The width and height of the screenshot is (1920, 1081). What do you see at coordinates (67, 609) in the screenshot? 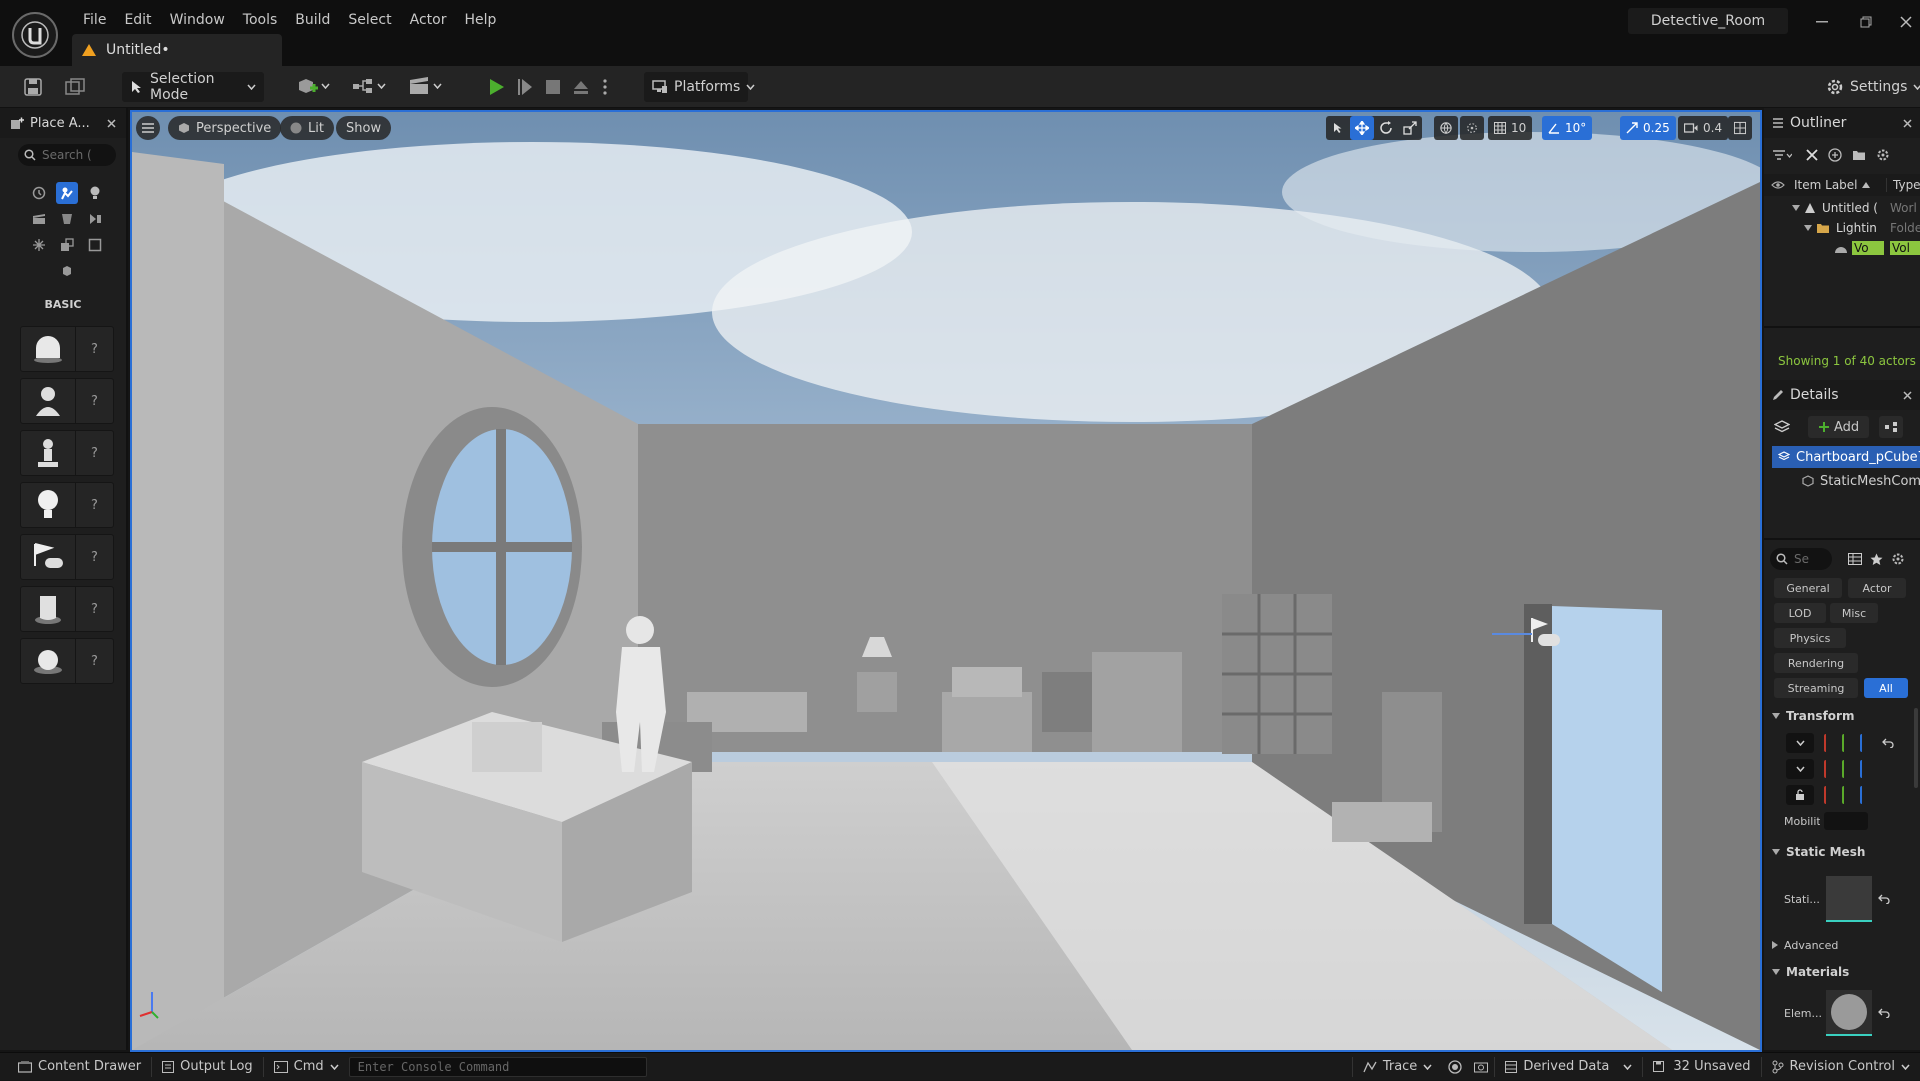
I see `place-item-cylinder: ?` at bounding box center [67, 609].